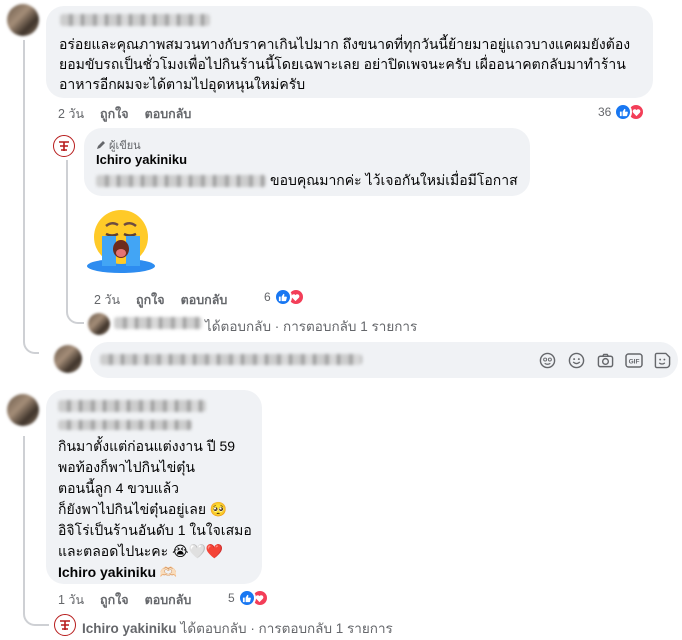 This screenshot has height=640, width=682. Describe the element at coordinates (231, 359) in the screenshot. I see `comment-input-placeholder` at that location.